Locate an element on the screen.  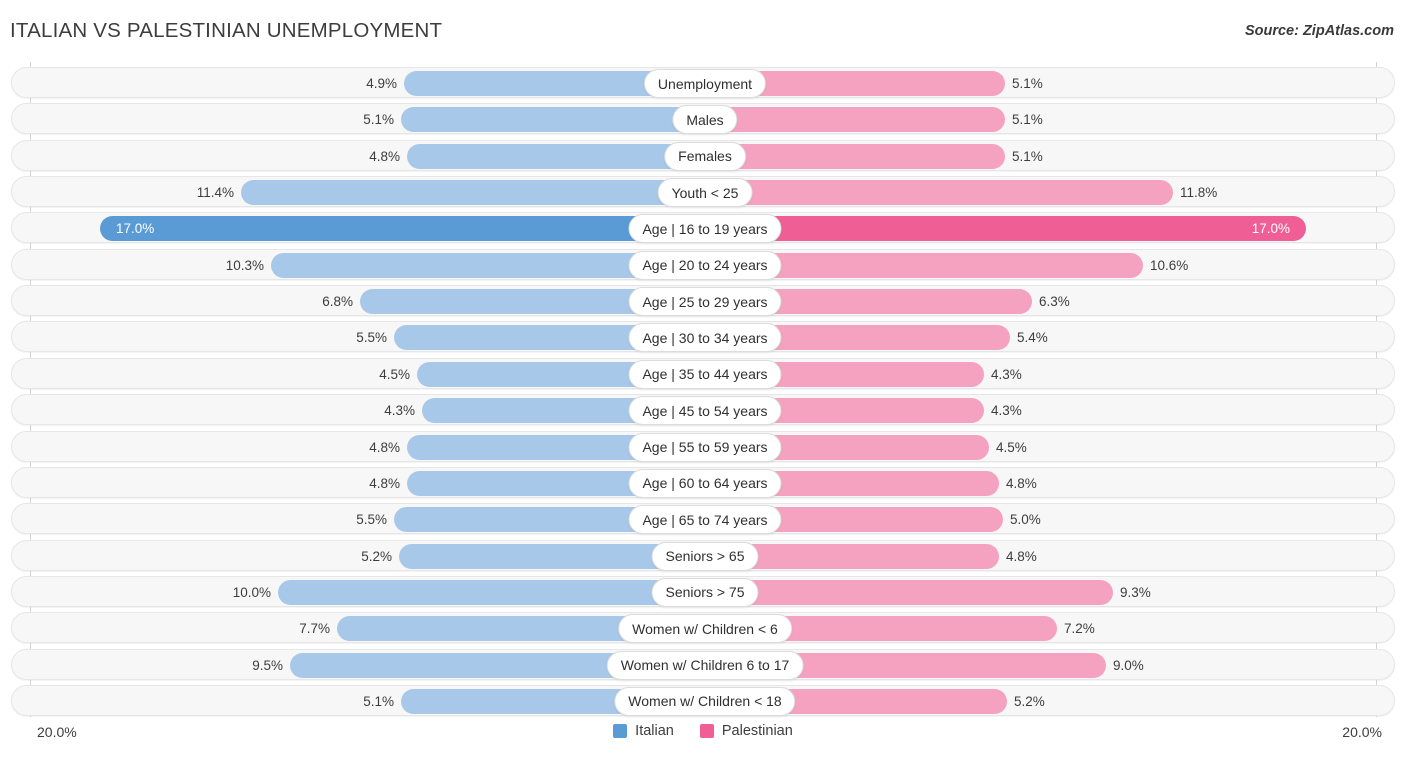
value-label-italian: 11.4% is located at coordinates (215, 193).